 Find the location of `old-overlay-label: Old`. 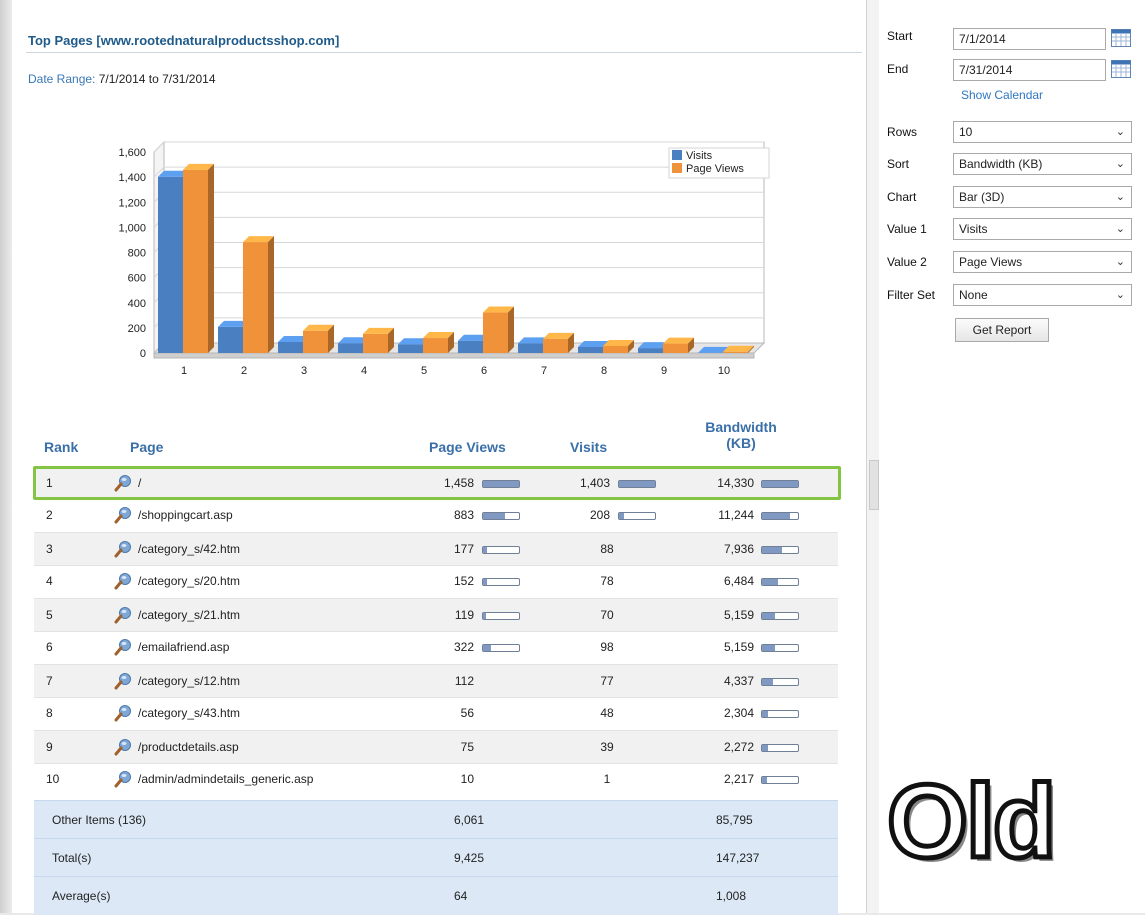

old-overlay-label: Old is located at coordinates (970, 822).